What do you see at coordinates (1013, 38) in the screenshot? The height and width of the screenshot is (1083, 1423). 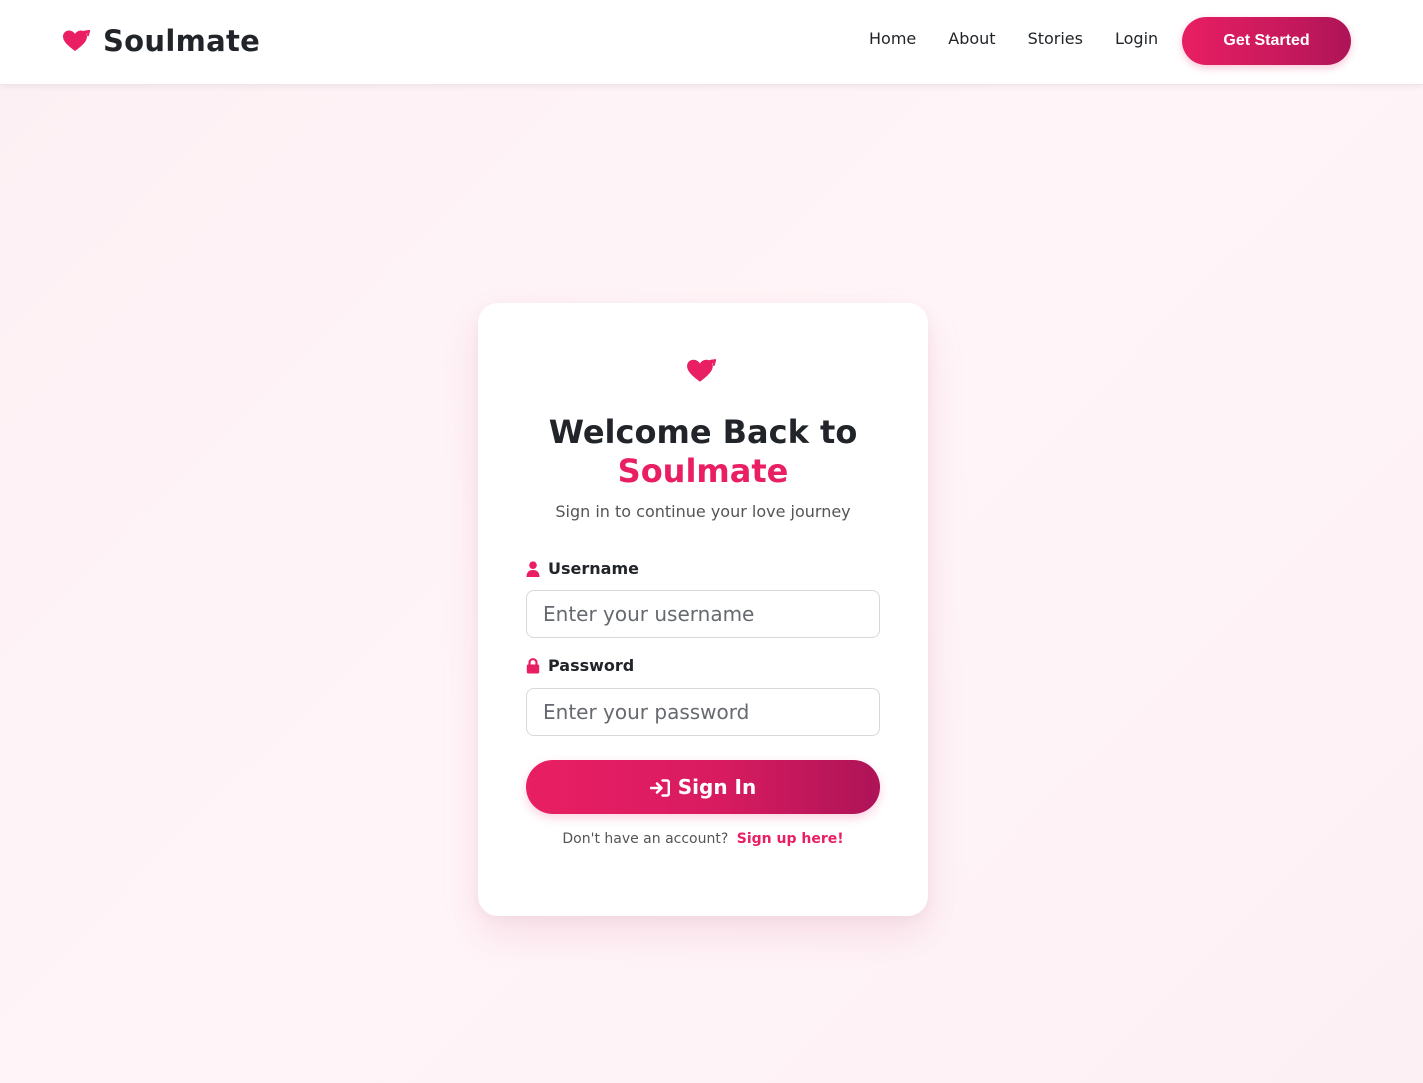 I see `nav-links: Home About Stories Login` at bounding box center [1013, 38].